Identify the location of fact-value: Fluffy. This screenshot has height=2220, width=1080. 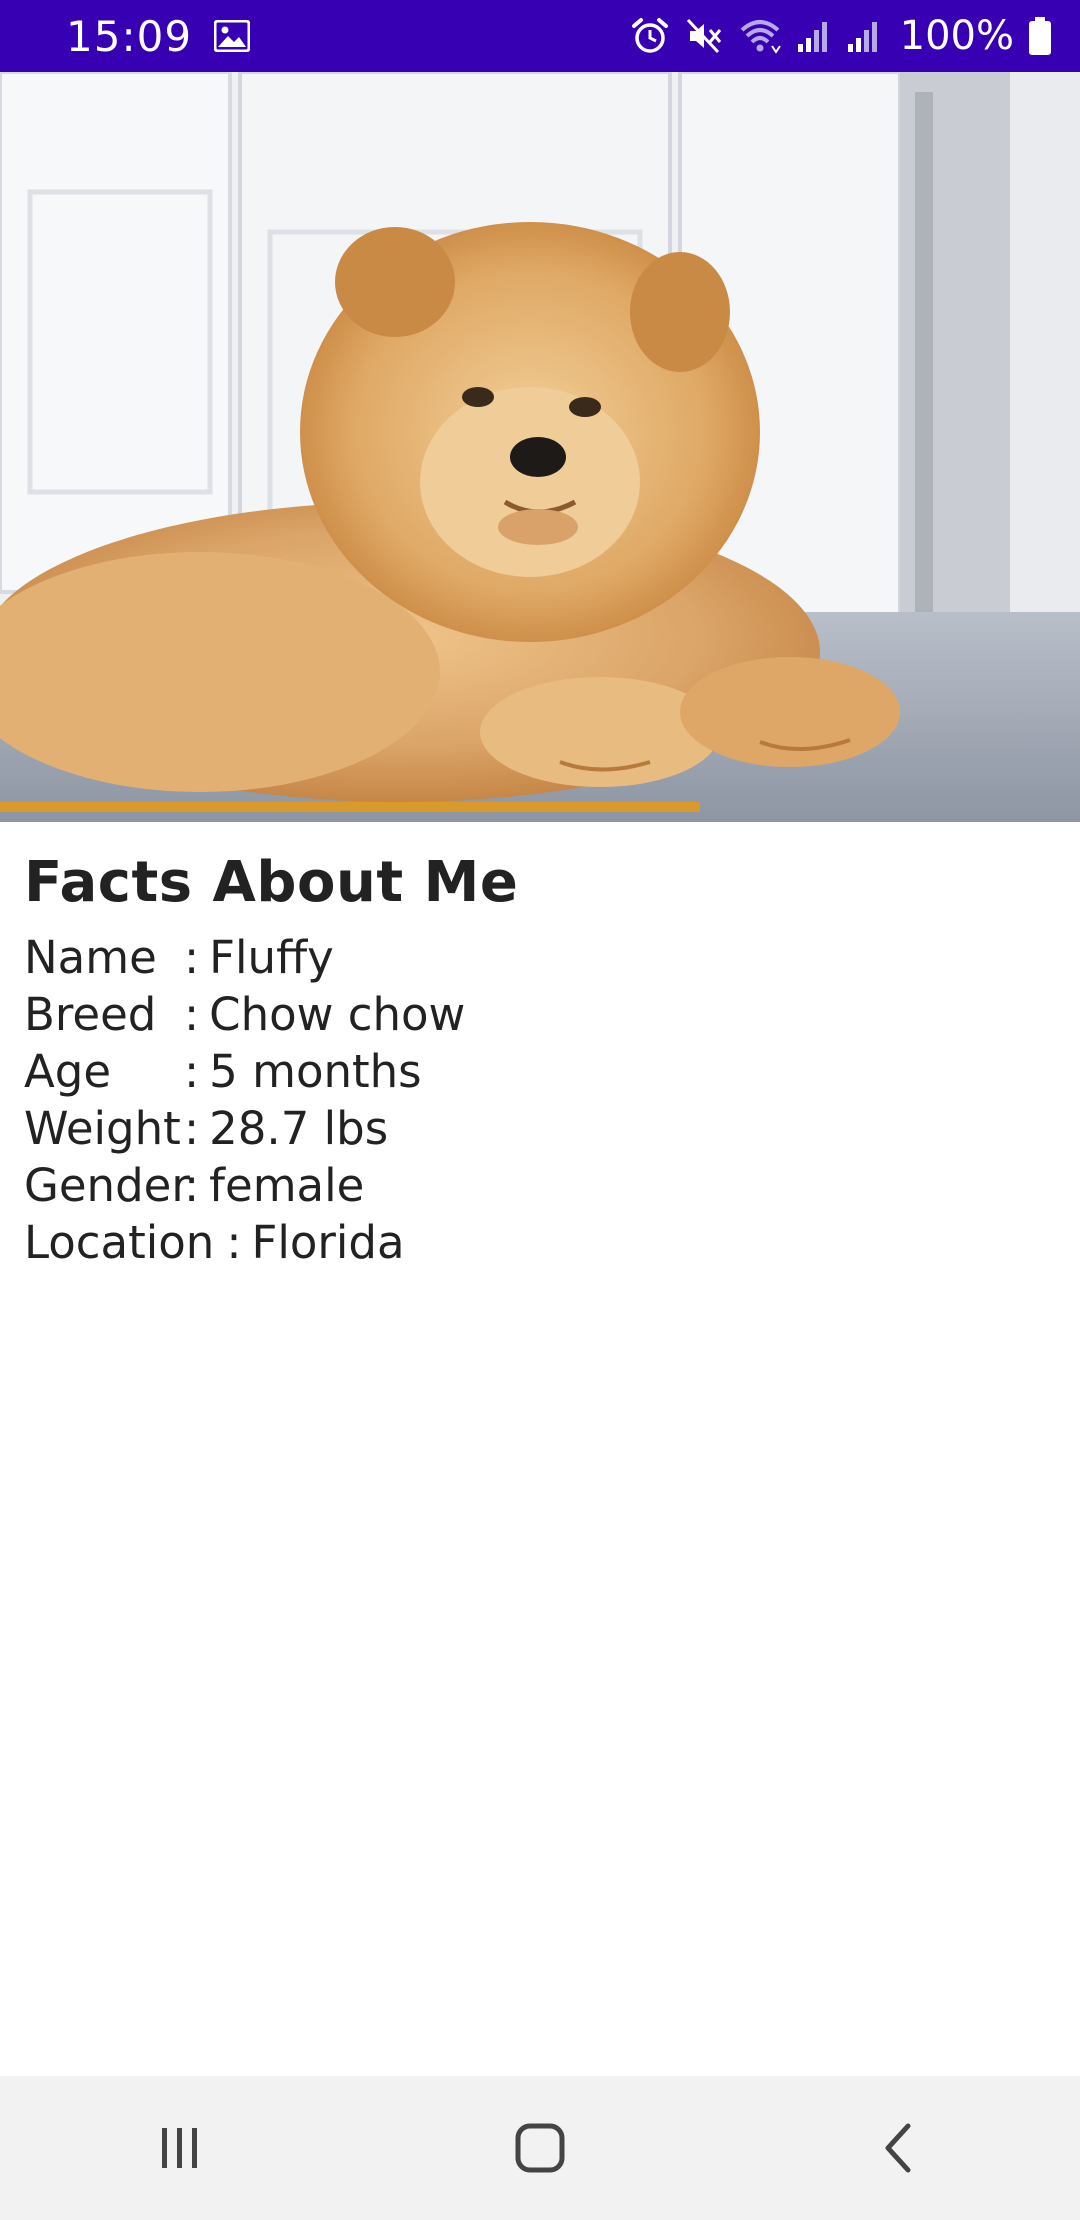
(271, 957).